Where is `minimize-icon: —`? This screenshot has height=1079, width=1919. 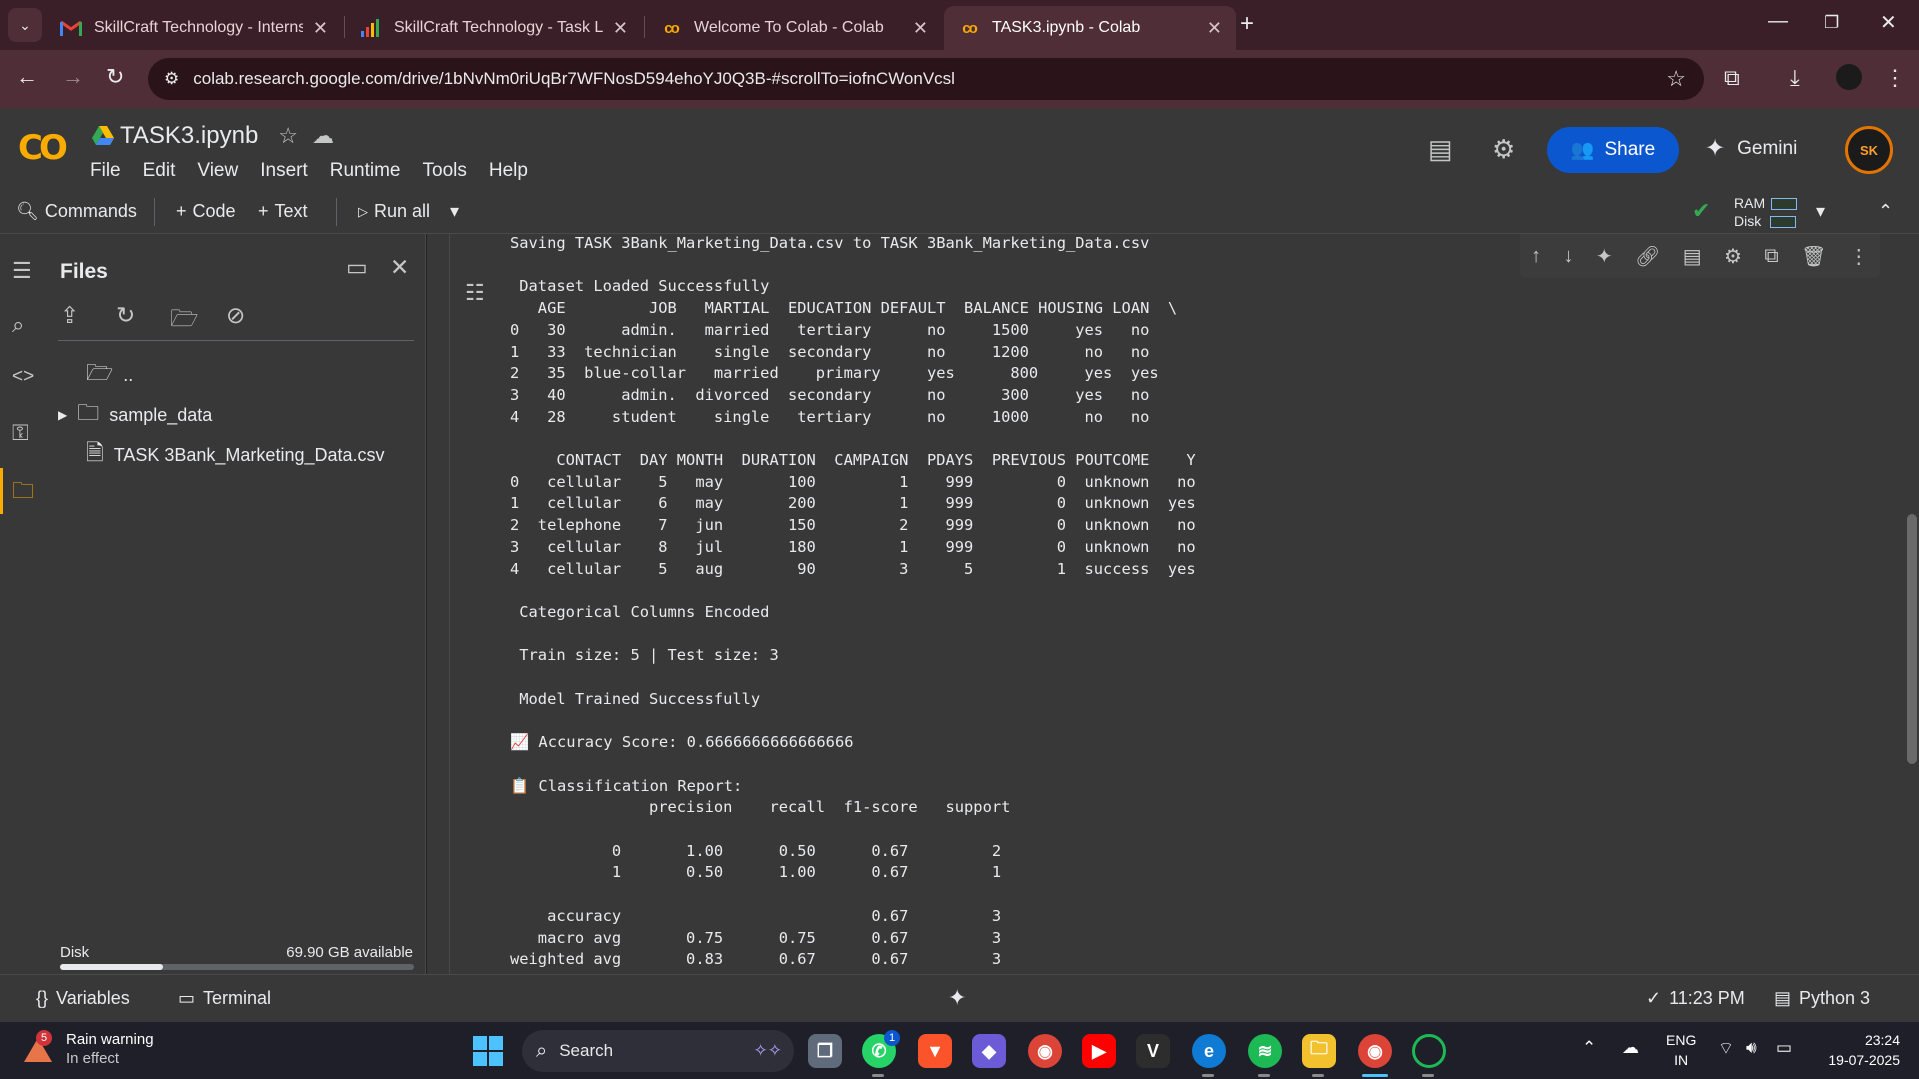
minimize-icon: — is located at coordinates (1778, 21).